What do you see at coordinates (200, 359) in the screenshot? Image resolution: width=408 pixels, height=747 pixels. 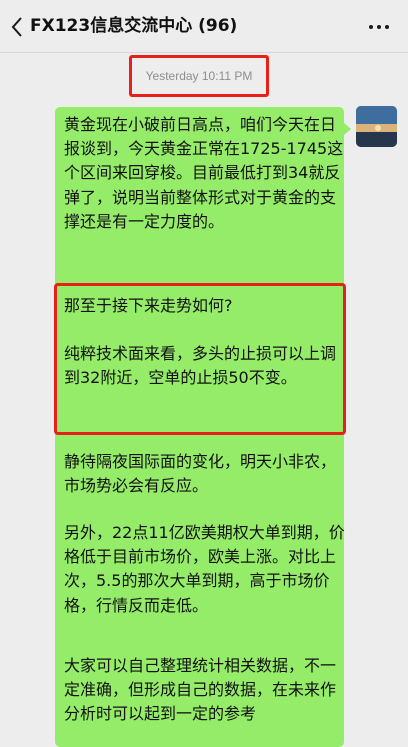 I see `highlight-box` at bounding box center [200, 359].